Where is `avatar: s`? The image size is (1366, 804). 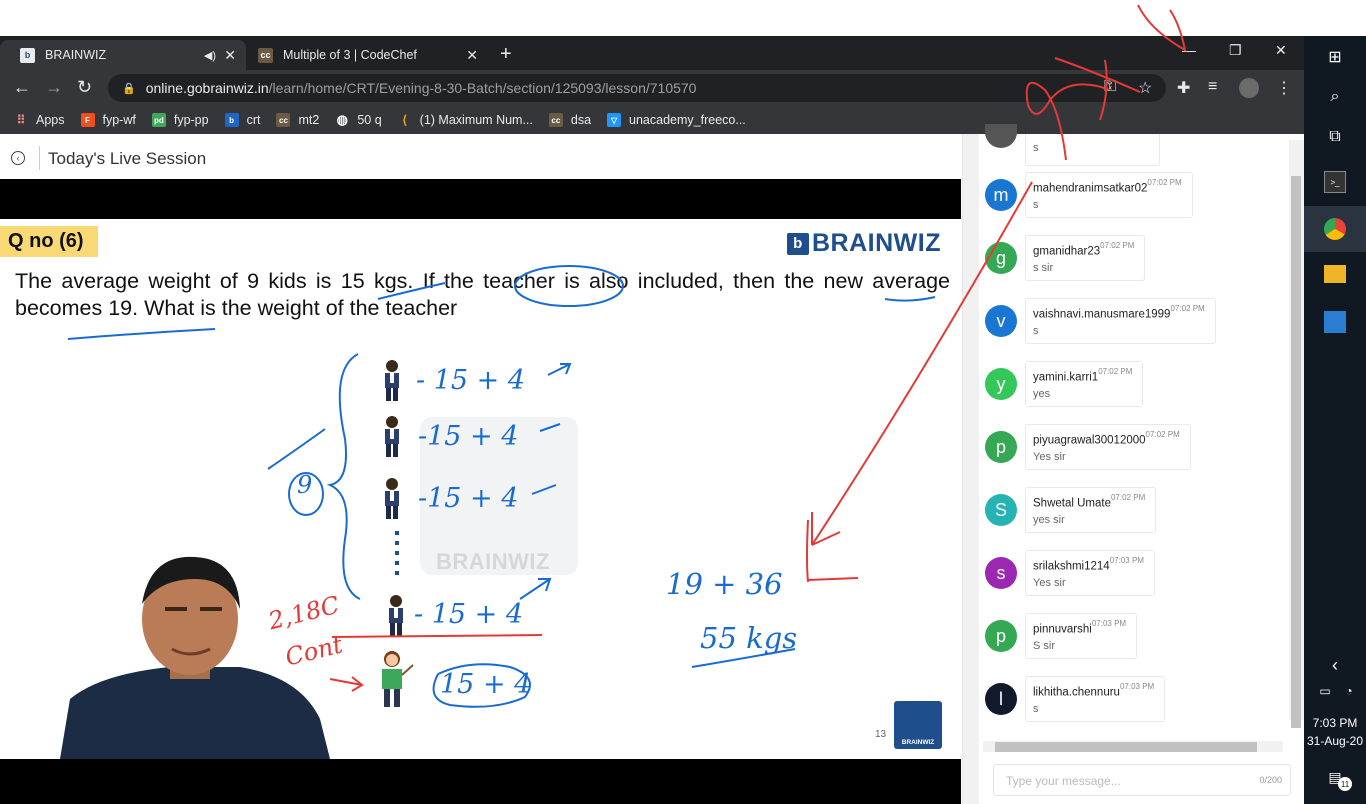
avatar: s is located at coordinates (1001, 573).